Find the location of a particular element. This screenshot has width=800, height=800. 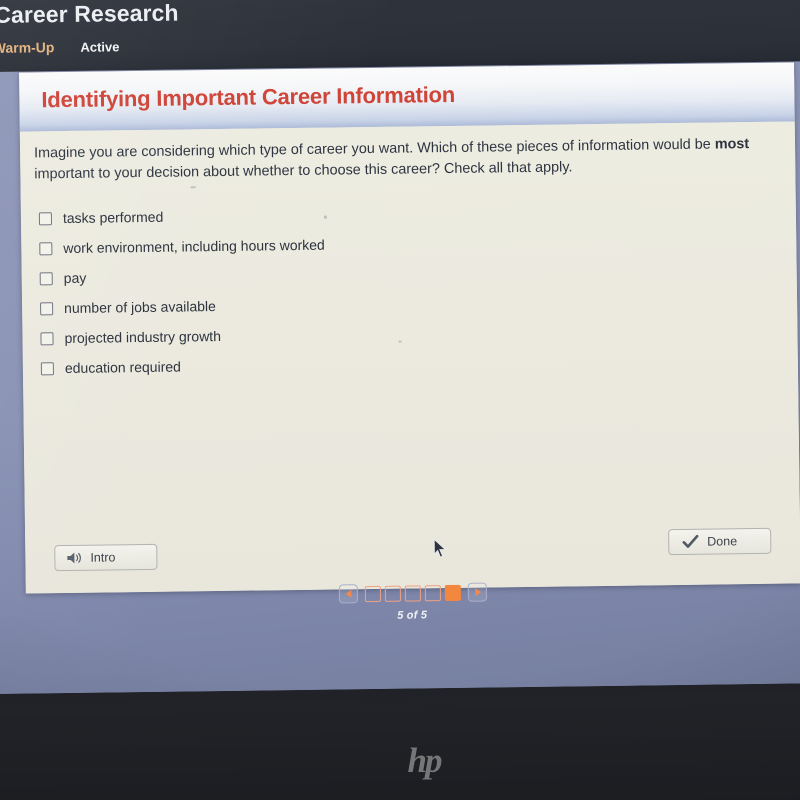

mouse-cursor is located at coordinates (440, 548).